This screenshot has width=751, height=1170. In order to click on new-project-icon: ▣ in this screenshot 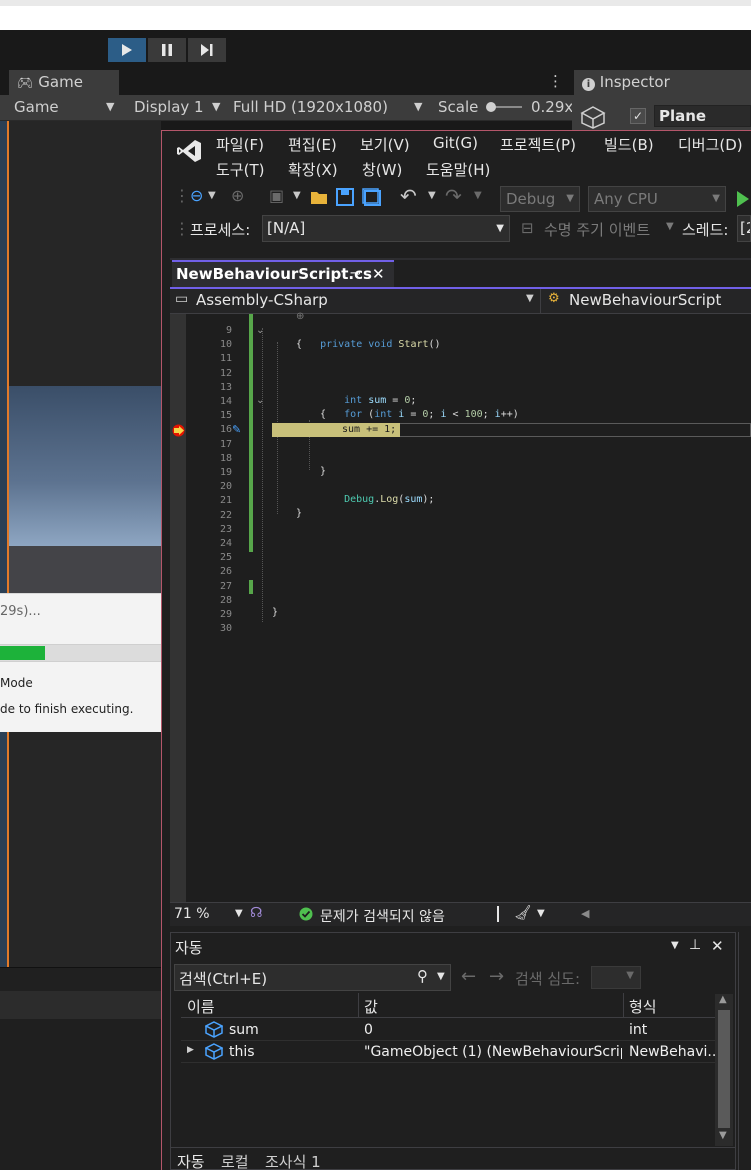, I will do `click(276, 196)`.